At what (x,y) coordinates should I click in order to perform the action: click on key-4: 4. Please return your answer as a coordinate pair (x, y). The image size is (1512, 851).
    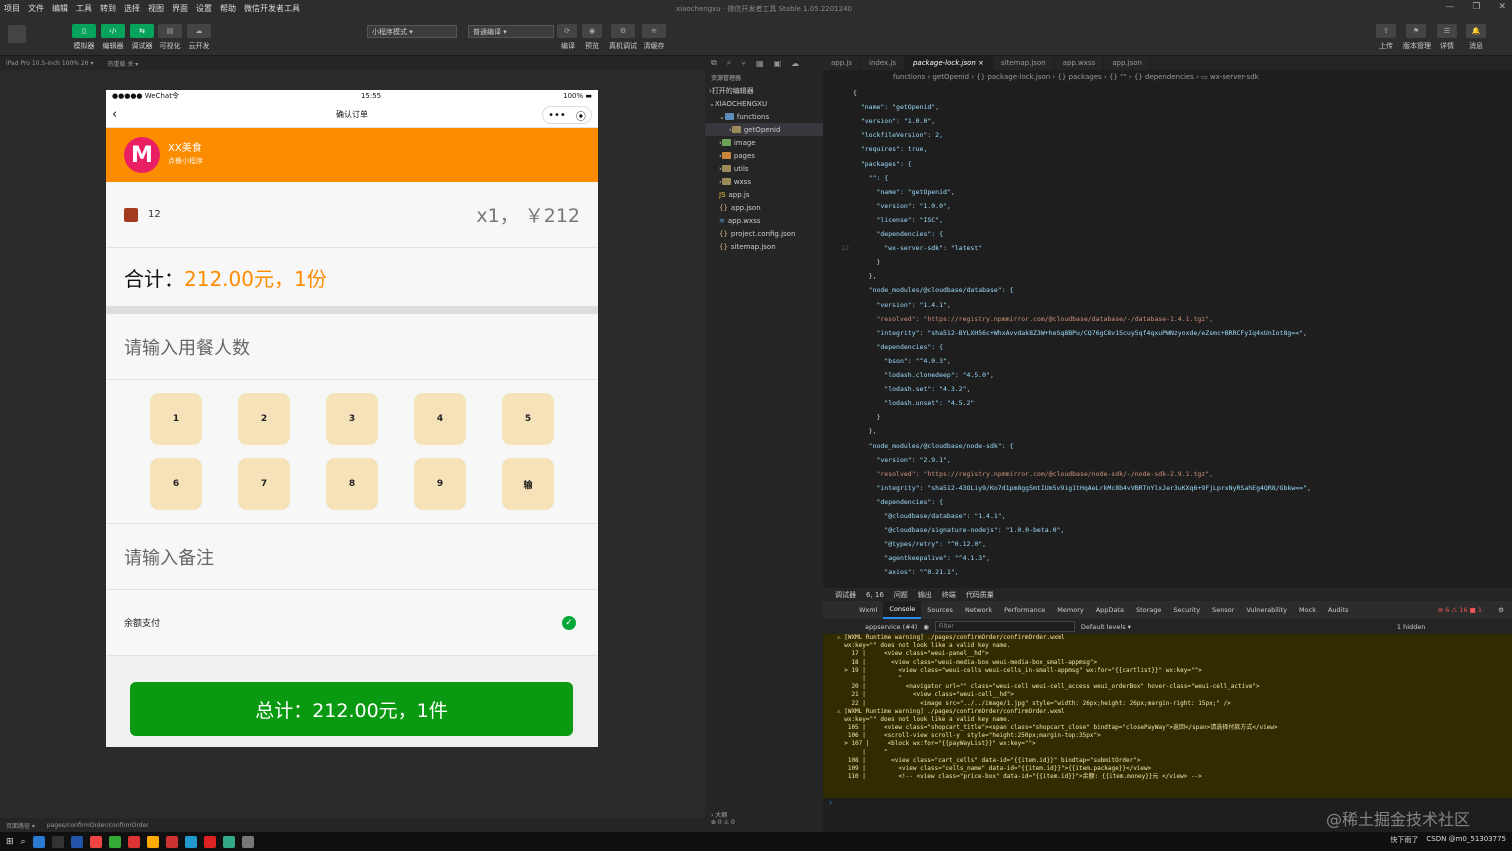
    Looking at the image, I should click on (440, 419).